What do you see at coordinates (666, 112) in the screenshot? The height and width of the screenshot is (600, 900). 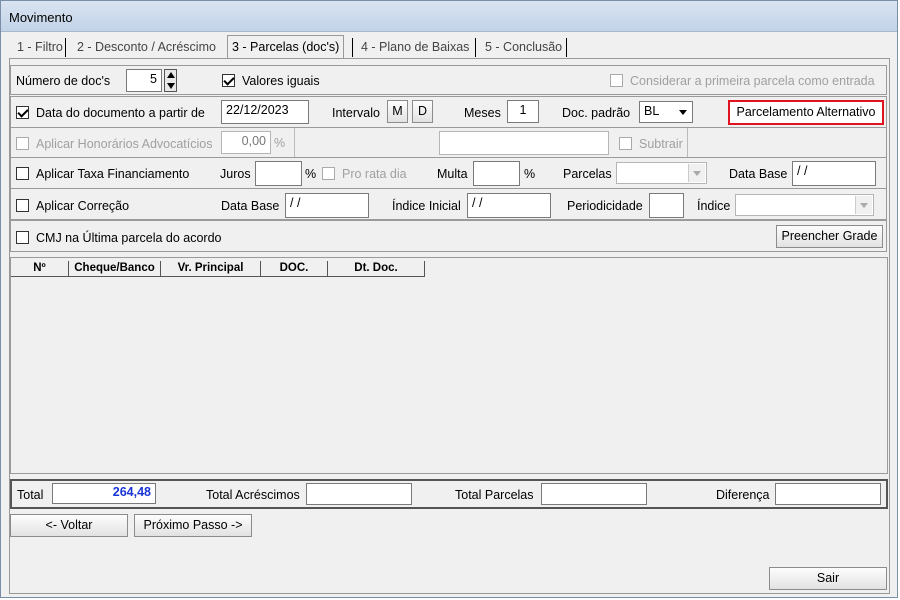 I see `doc-padrao-select: BL` at bounding box center [666, 112].